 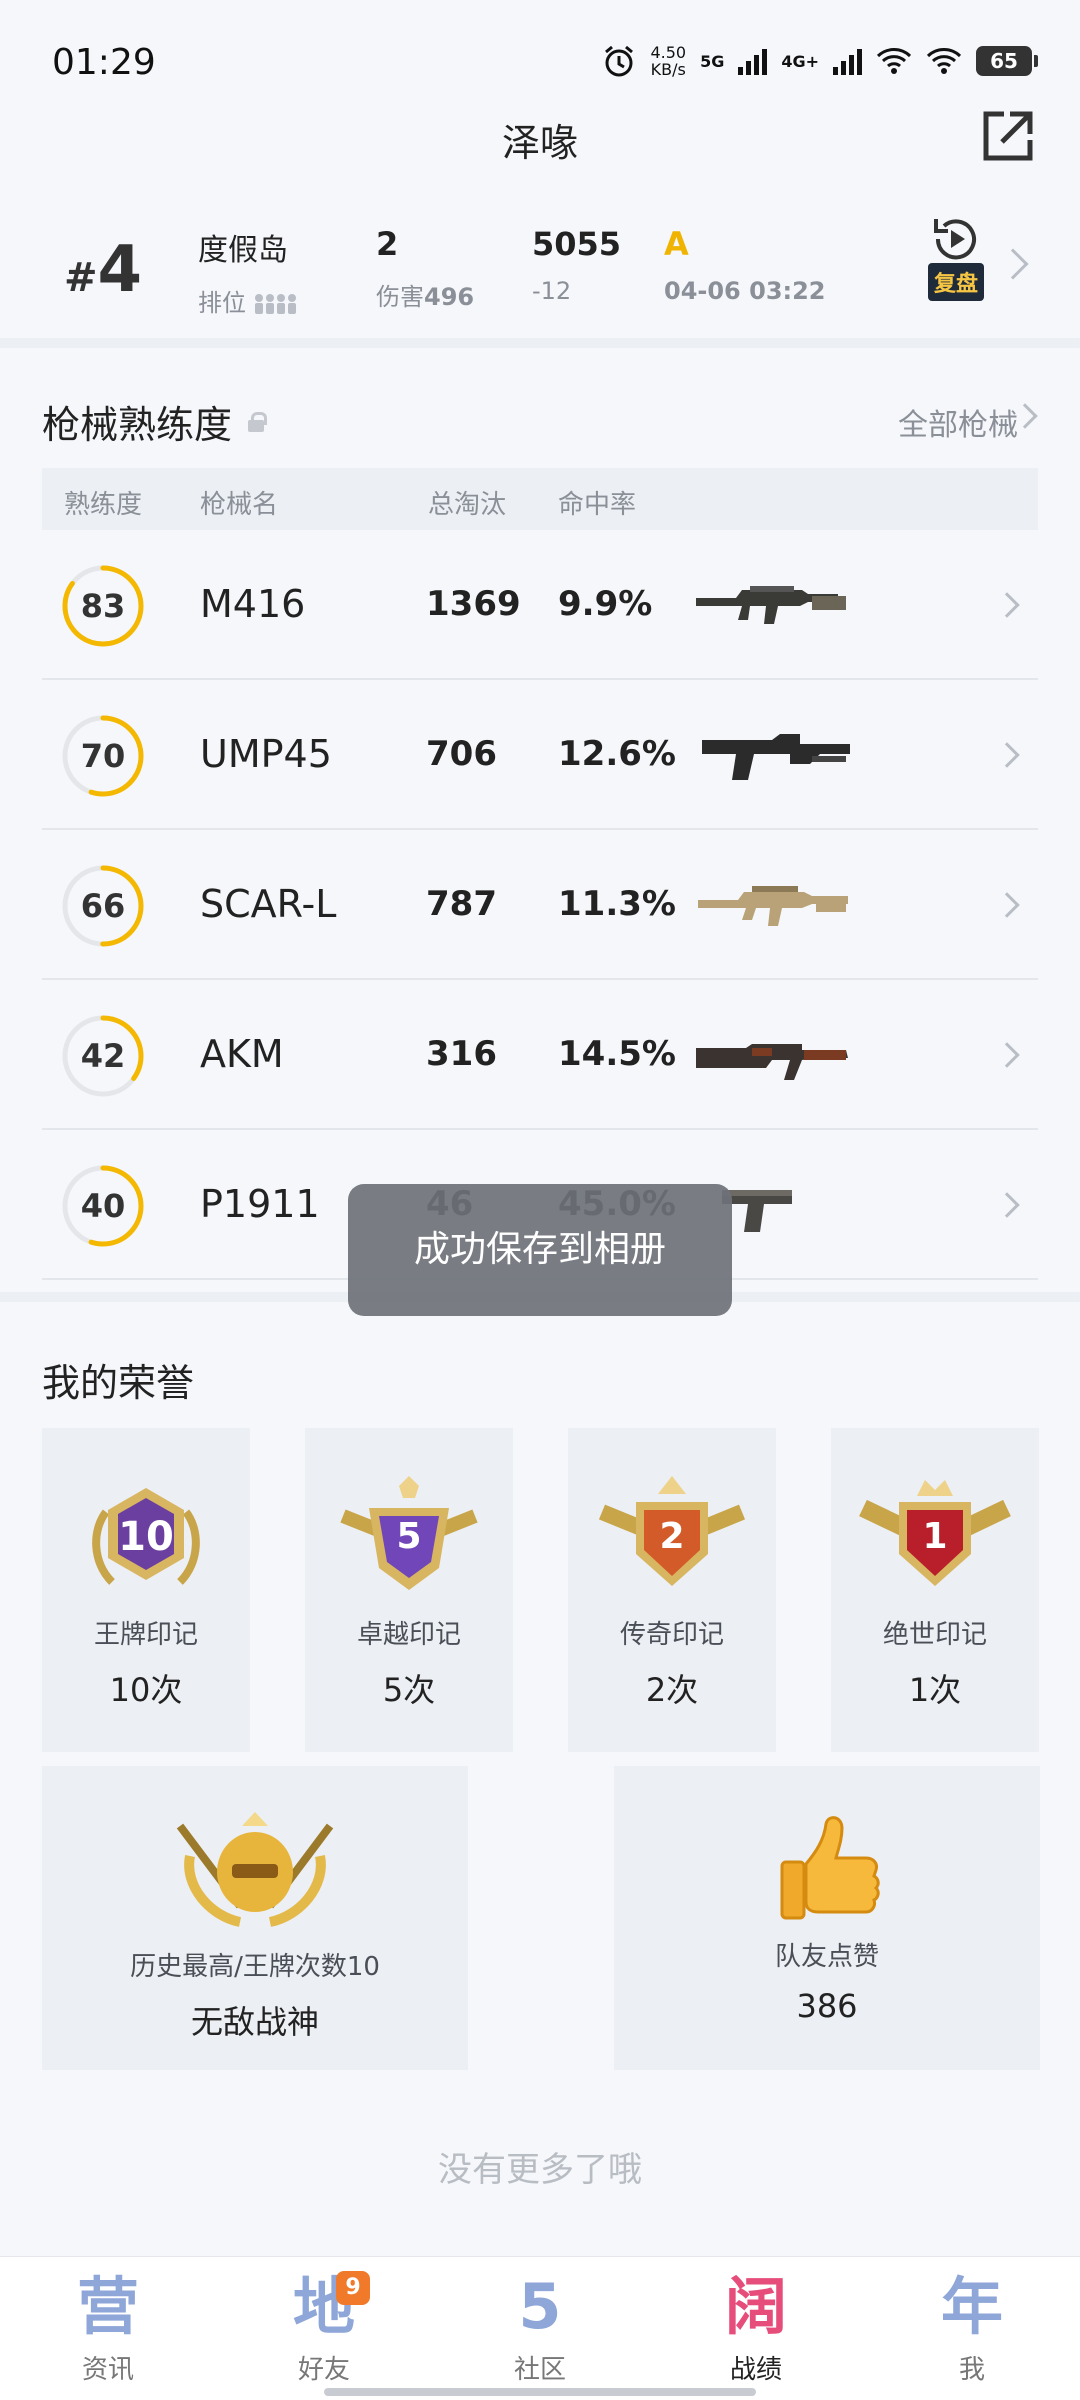 What do you see at coordinates (145, 1635) in the screenshot?
I see `honor-label: 王牌印记` at bounding box center [145, 1635].